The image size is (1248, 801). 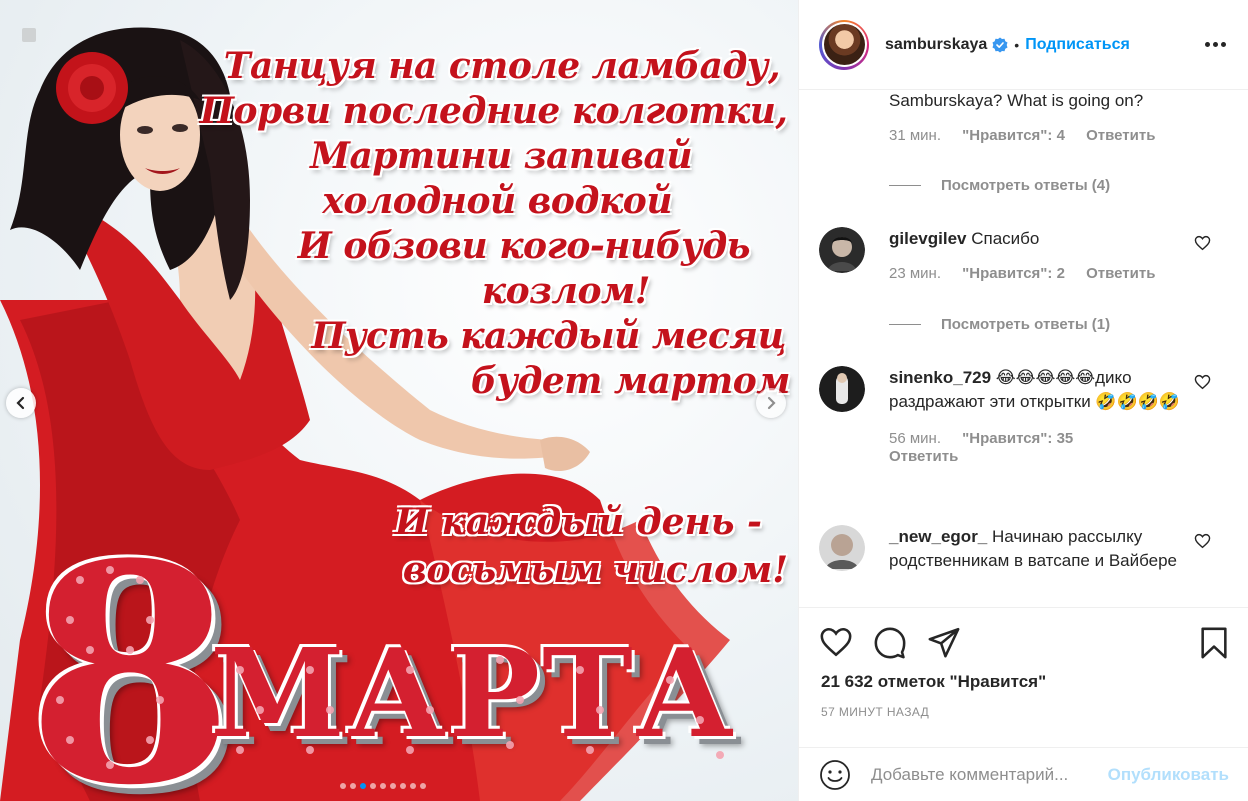 What do you see at coordinates (566, 291) in the screenshot?
I see `poem-line: козлом!` at bounding box center [566, 291].